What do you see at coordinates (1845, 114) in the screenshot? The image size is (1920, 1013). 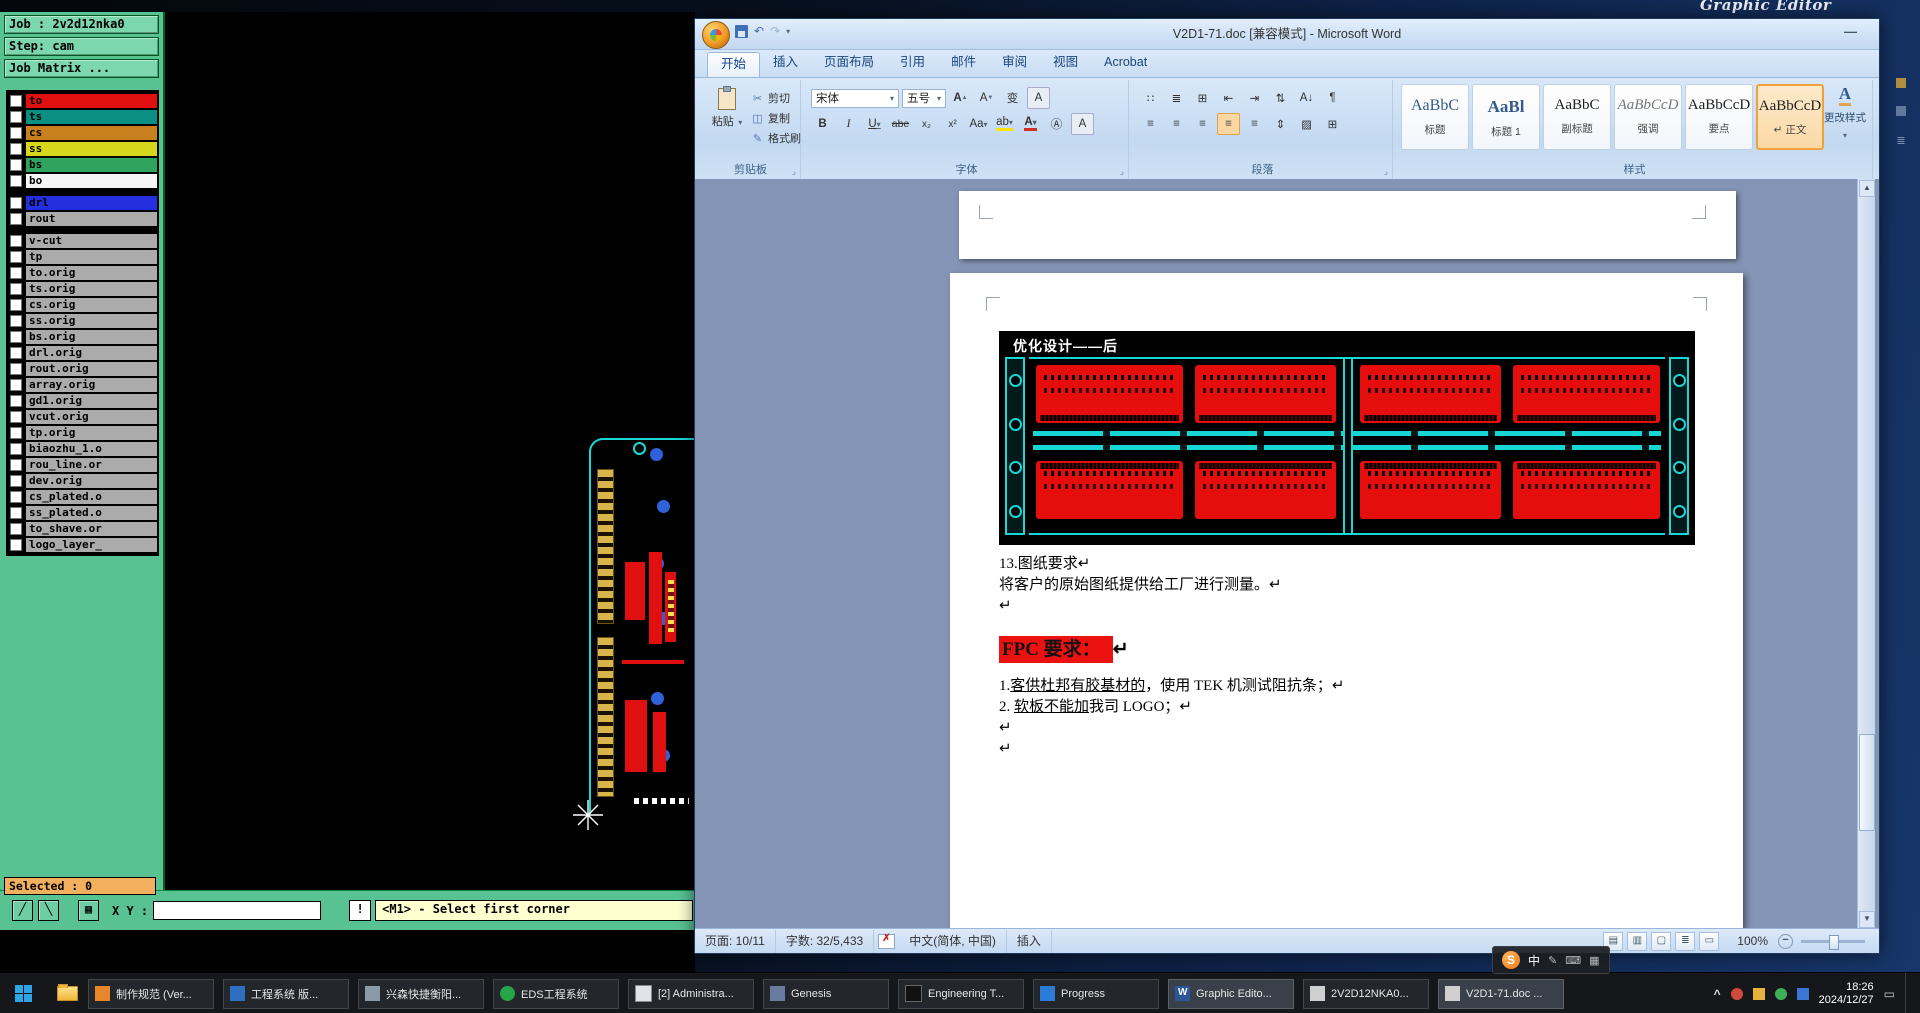 I see `change-styles-button: A 更改样式 ▾` at bounding box center [1845, 114].